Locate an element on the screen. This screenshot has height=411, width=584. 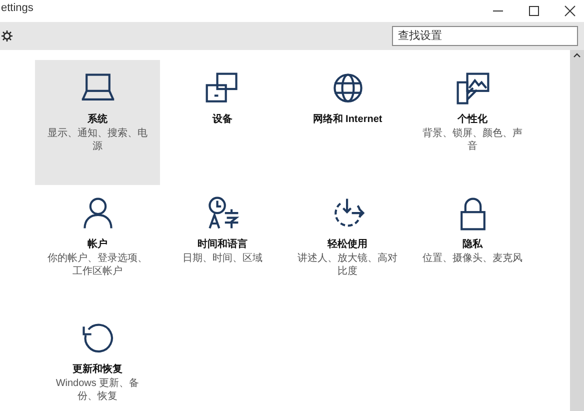
selected-tile: 系统 显示、通知、搜索、电源 is located at coordinates (97, 122).